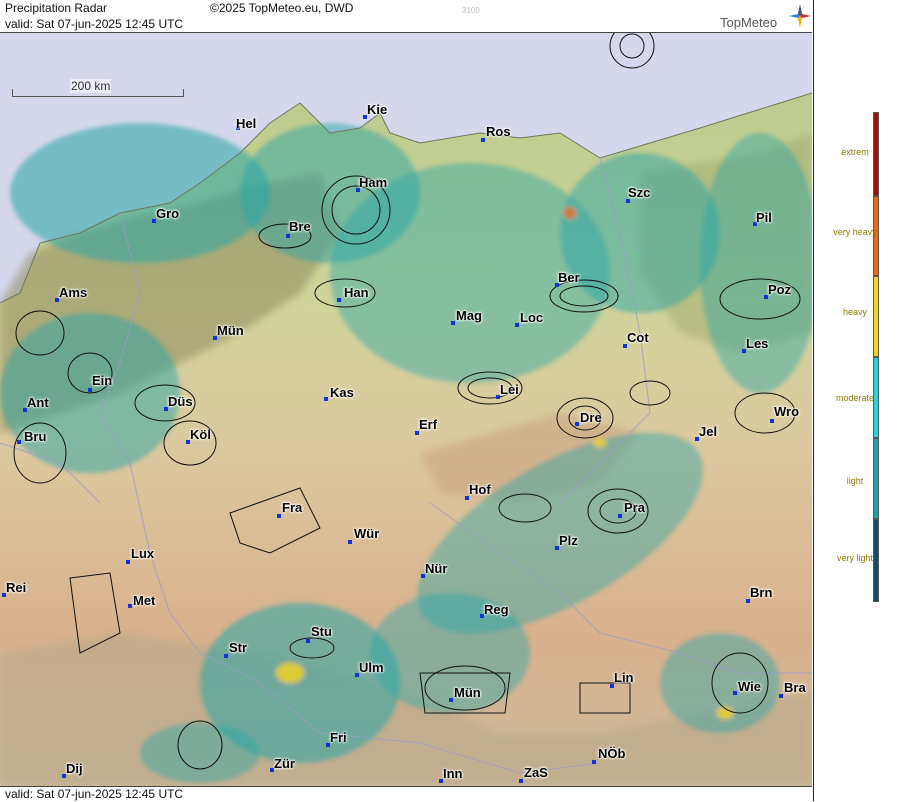 The image size is (904, 802). I want to click on city-label: Gro, so click(168, 213).